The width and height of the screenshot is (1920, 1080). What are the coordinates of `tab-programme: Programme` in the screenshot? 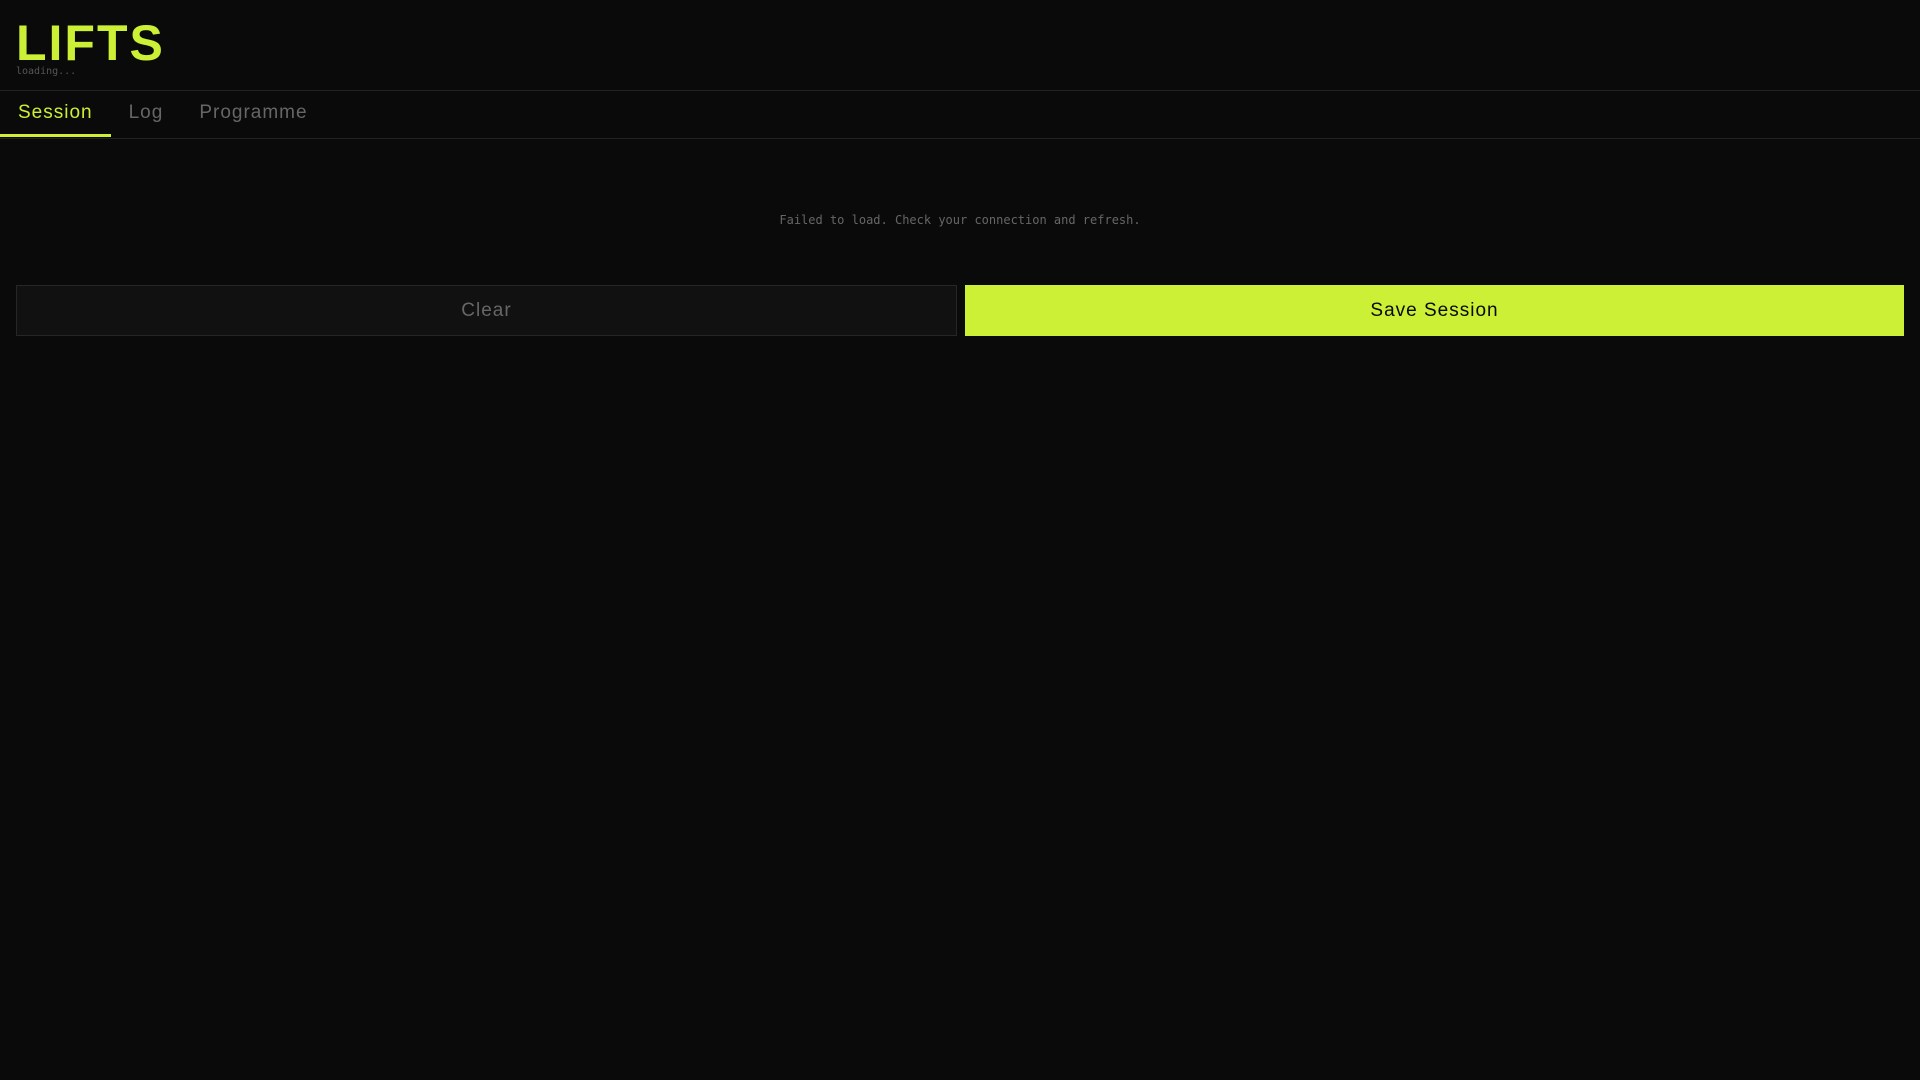 It's located at (253, 114).